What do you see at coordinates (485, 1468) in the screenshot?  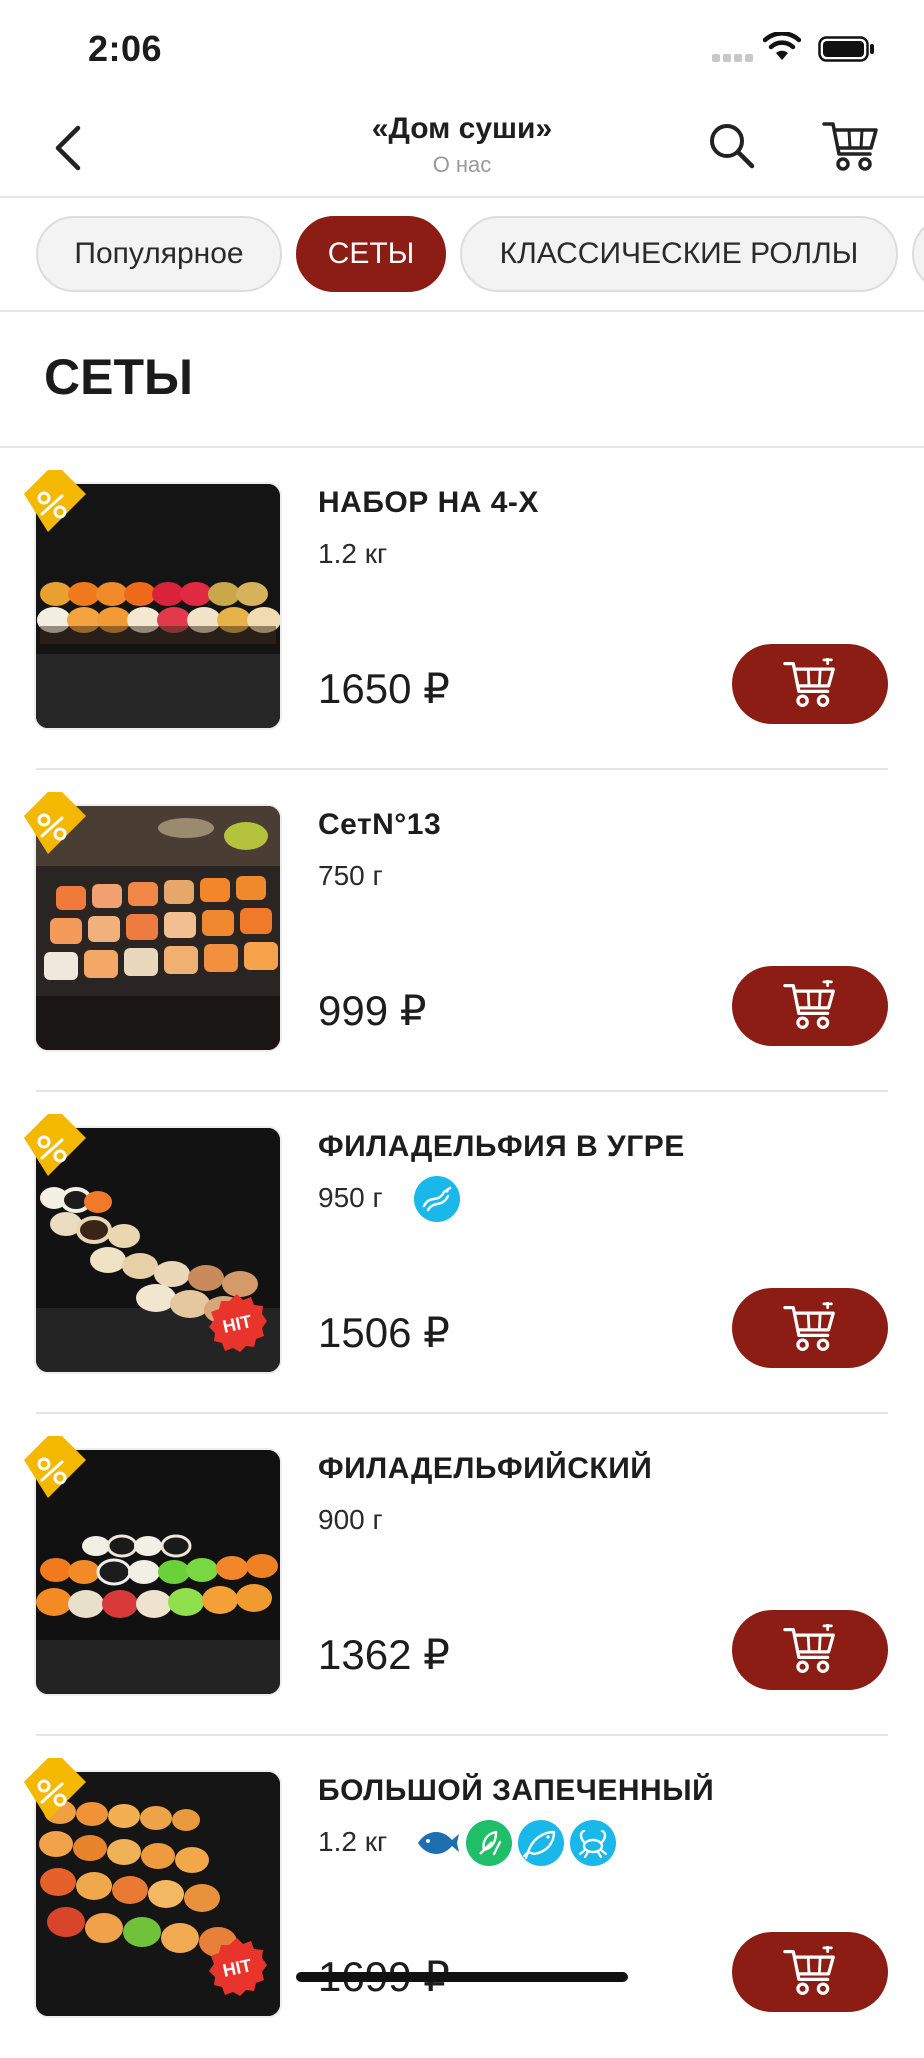 I see `product-name: ФИЛАДЕЛЬФИЙСКИЙ` at bounding box center [485, 1468].